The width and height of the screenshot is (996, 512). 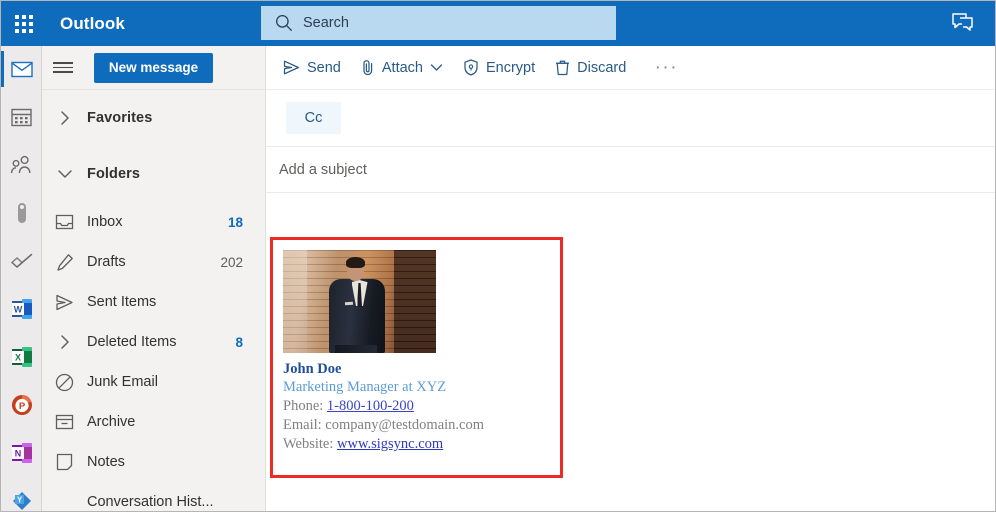 I want to click on discard-button: Discard, so click(x=590, y=68).